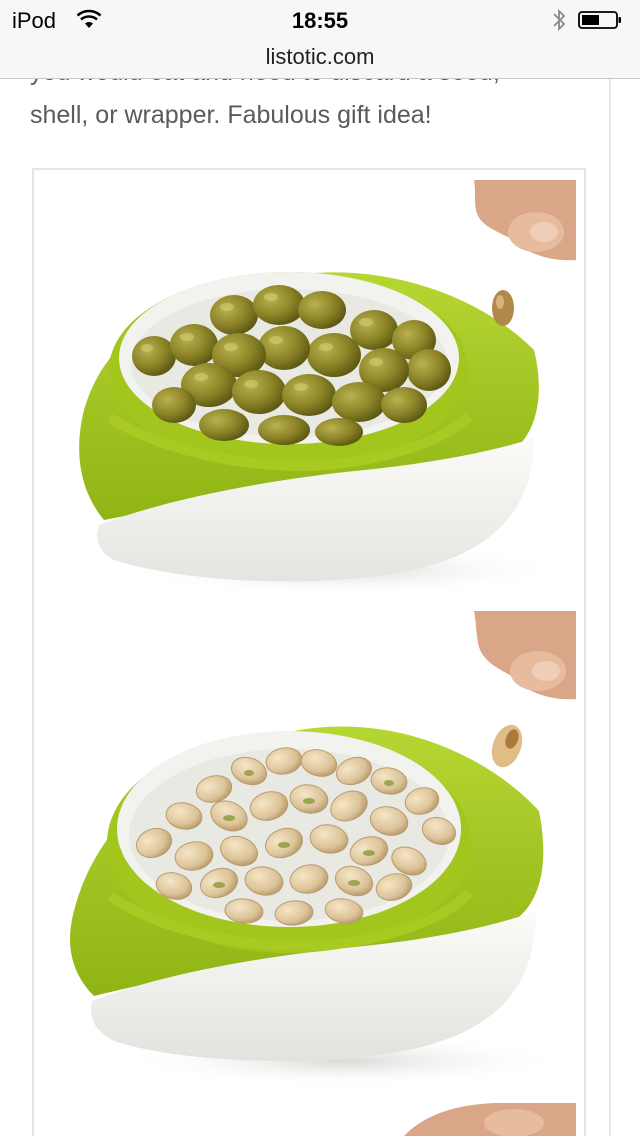 Image resolution: width=640 pixels, height=1136 pixels. What do you see at coordinates (600, 20) in the screenshot?
I see `battery-icon` at bounding box center [600, 20].